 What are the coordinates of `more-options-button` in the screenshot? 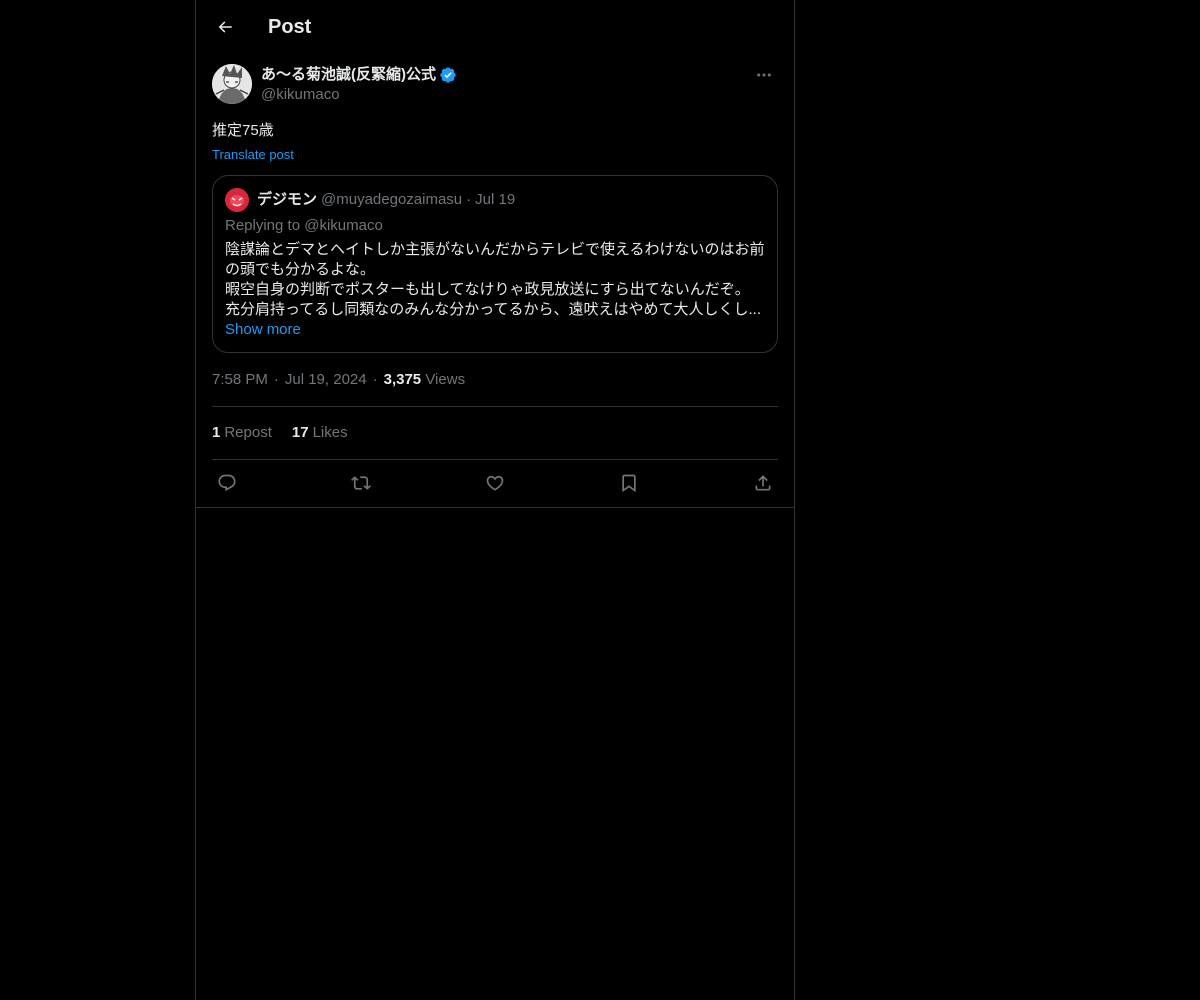 It's located at (764, 75).